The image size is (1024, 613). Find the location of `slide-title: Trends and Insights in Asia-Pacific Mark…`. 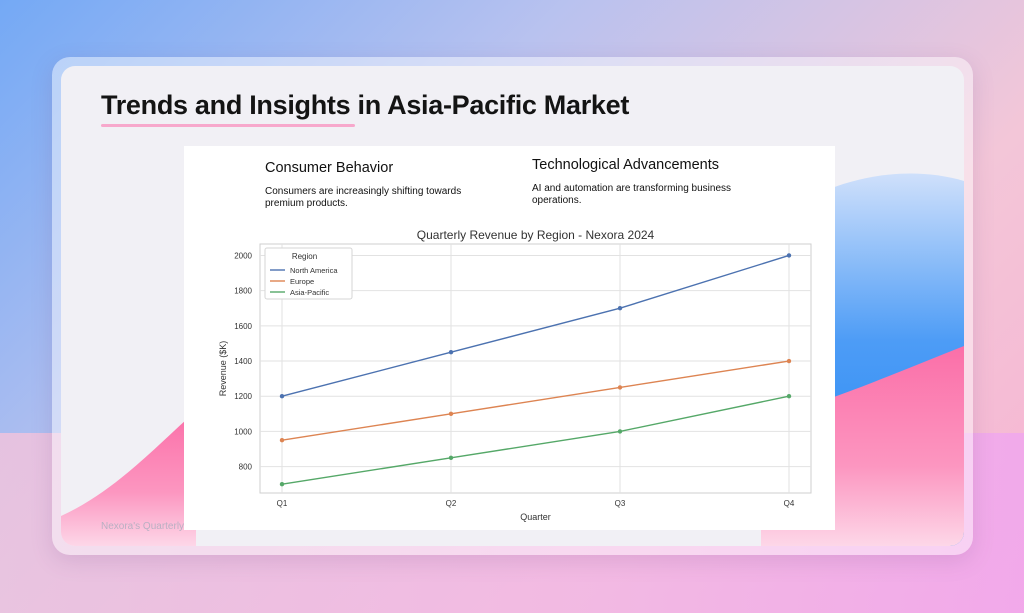

slide-title: Trends and Insights in Asia-Pacific Mark… is located at coordinates (365, 105).